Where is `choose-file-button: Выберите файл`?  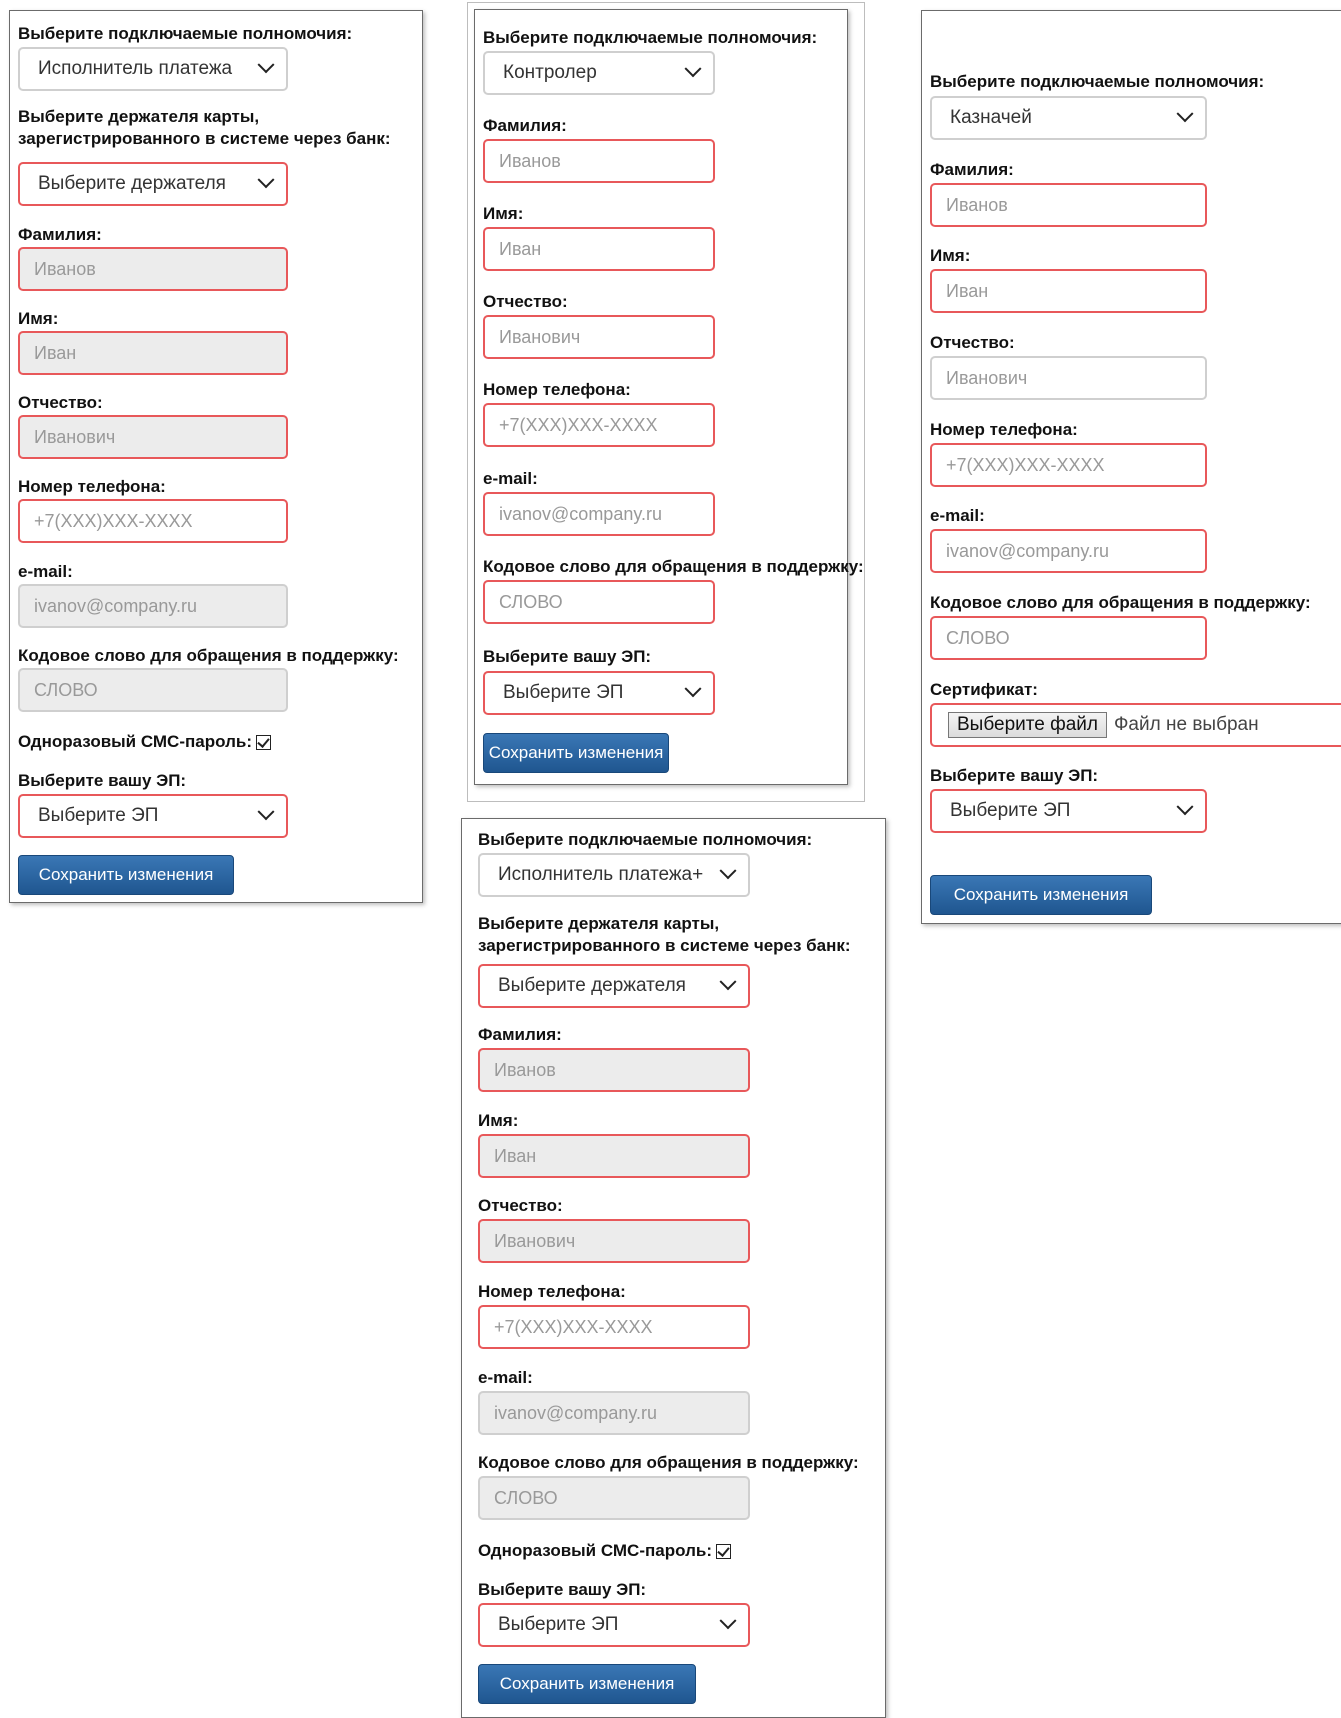
choose-file-button: Выберите файл is located at coordinates (1027, 725).